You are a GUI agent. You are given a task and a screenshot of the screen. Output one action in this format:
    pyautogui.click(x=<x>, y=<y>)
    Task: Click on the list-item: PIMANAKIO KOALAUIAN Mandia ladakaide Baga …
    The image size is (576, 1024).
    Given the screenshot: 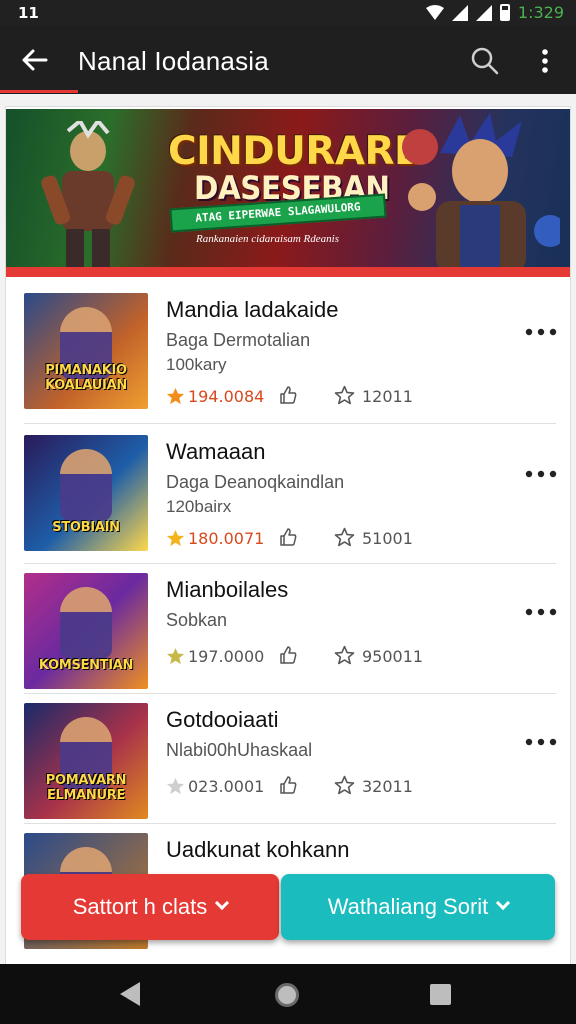 What is the action you would take?
    pyautogui.click(x=291, y=363)
    